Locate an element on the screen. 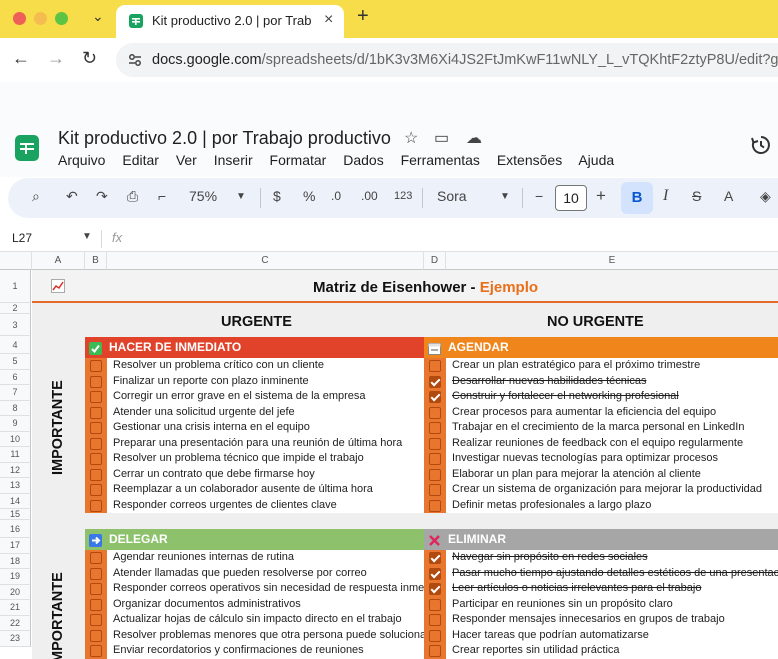  row-header: 22 is located at coordinates (15, 623).